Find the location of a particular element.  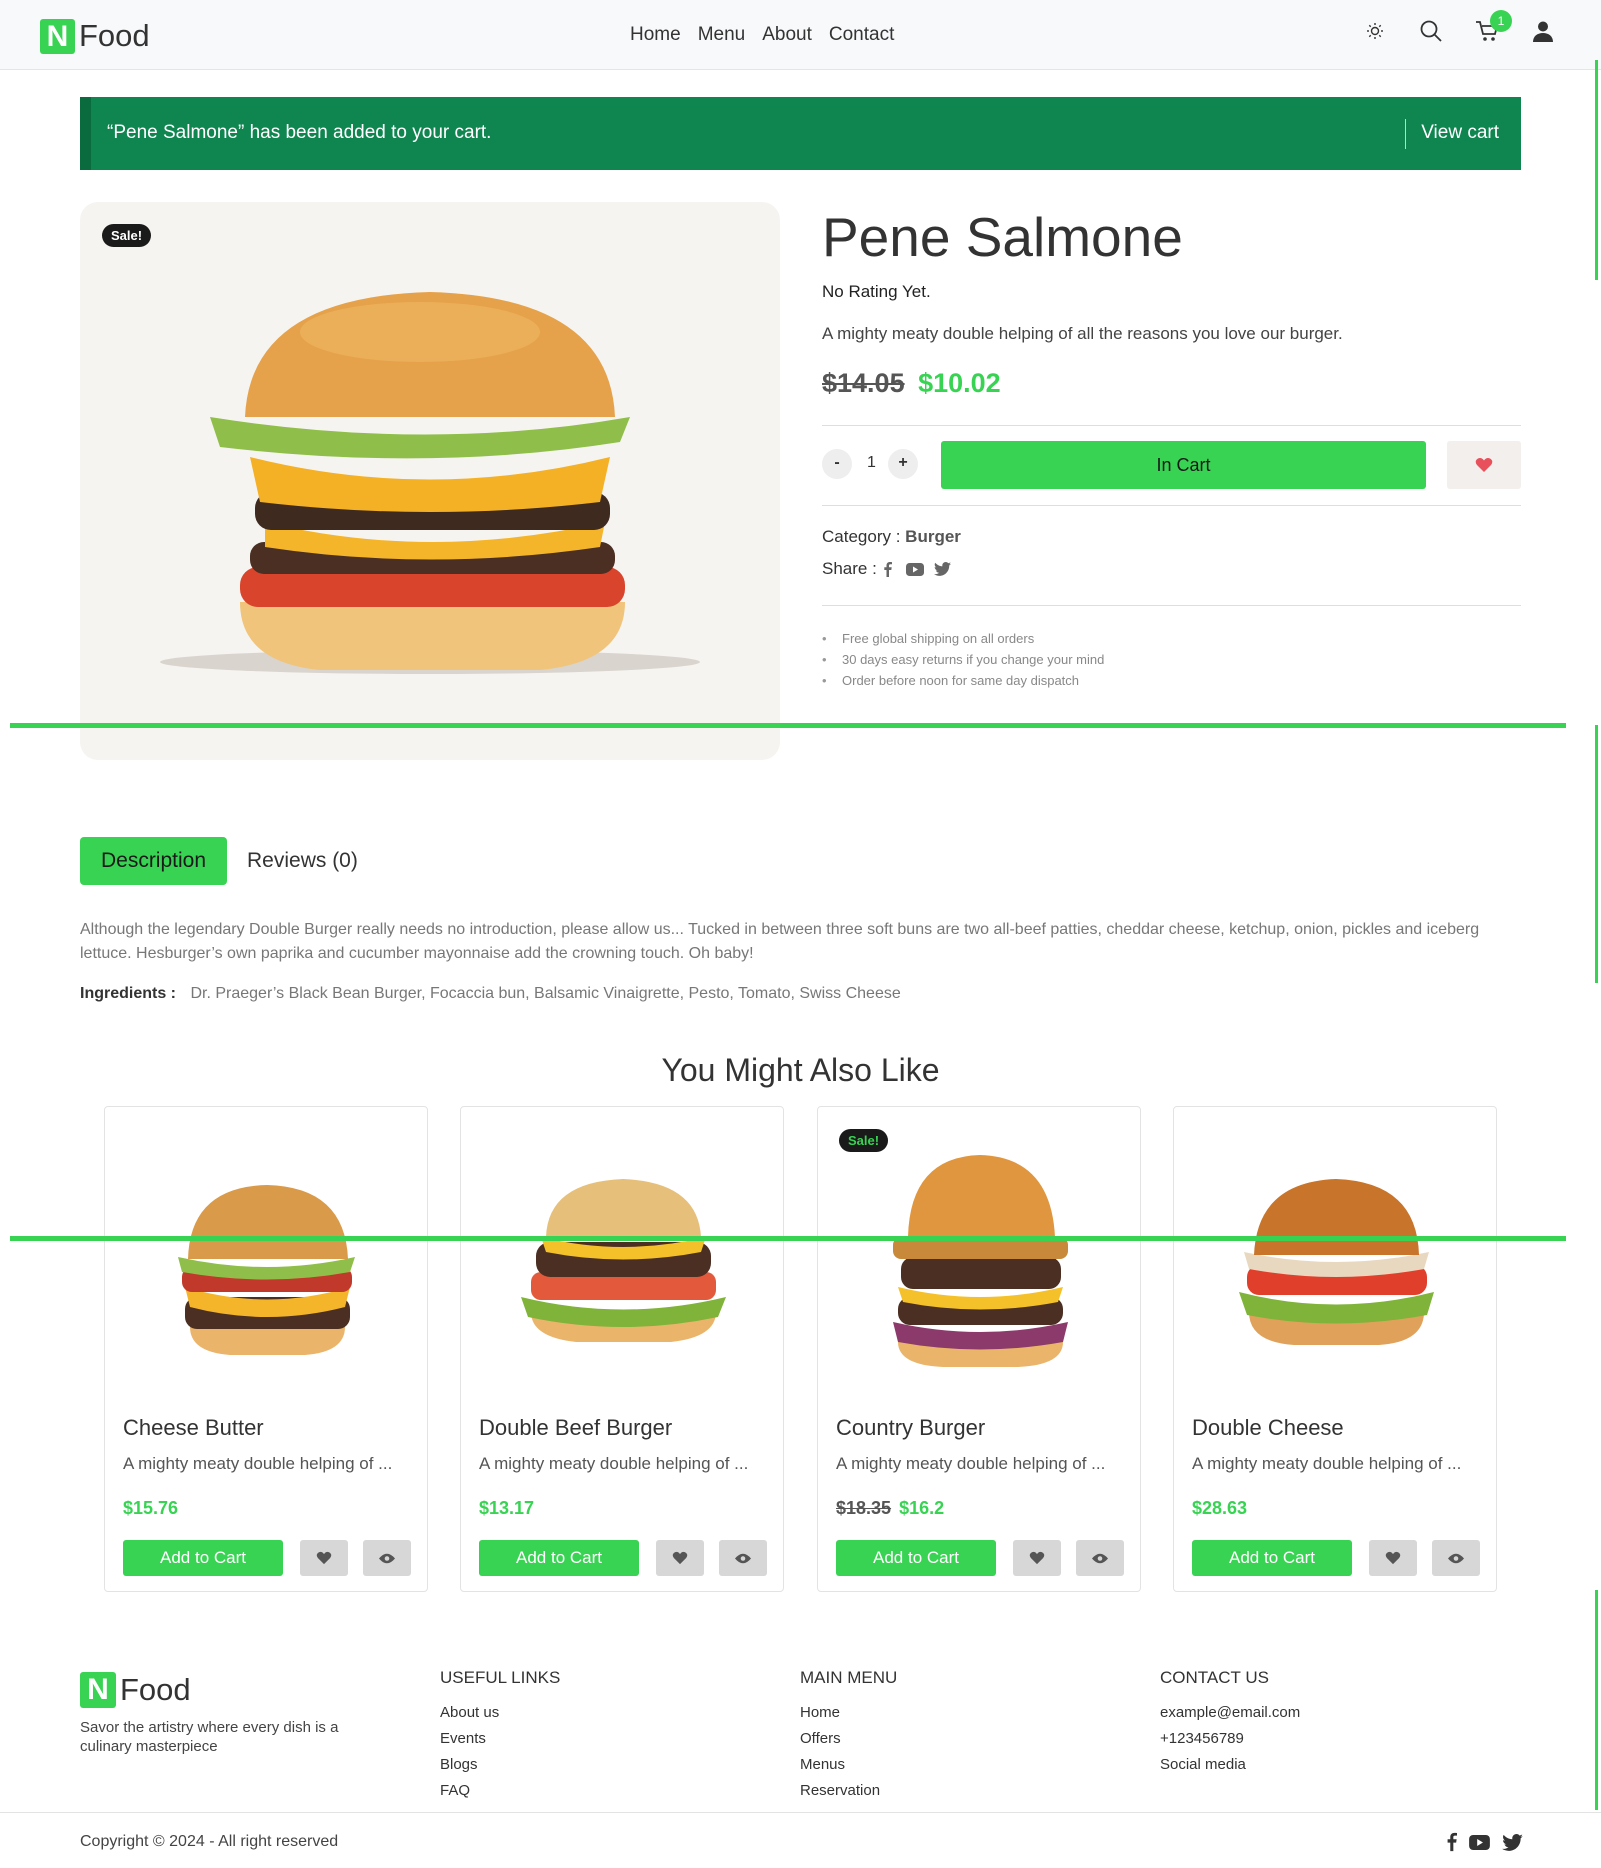

qty-value: 1 is located at coordinates (871, 463).